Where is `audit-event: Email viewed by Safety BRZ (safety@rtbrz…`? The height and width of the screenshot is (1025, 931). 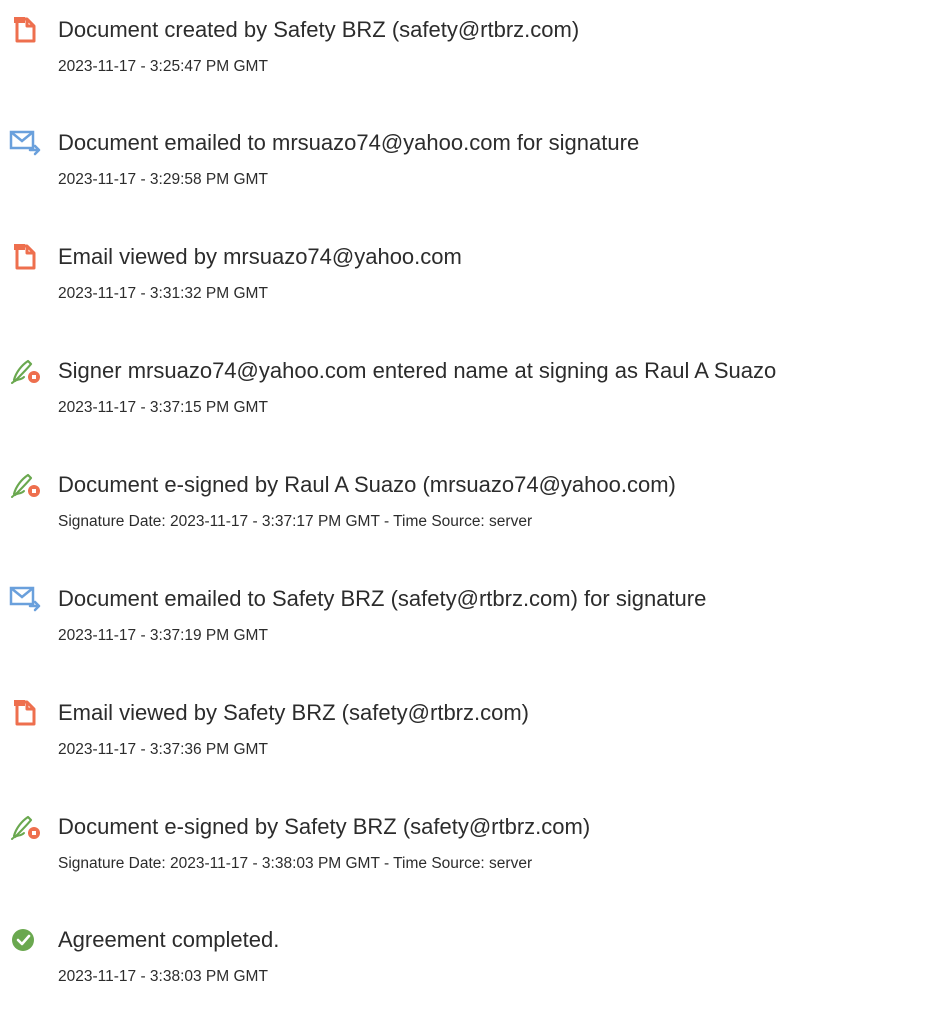
audit-event: Email viewed by Safety BRZ (safety@rtbrz… is located at coordinates (465, 748).